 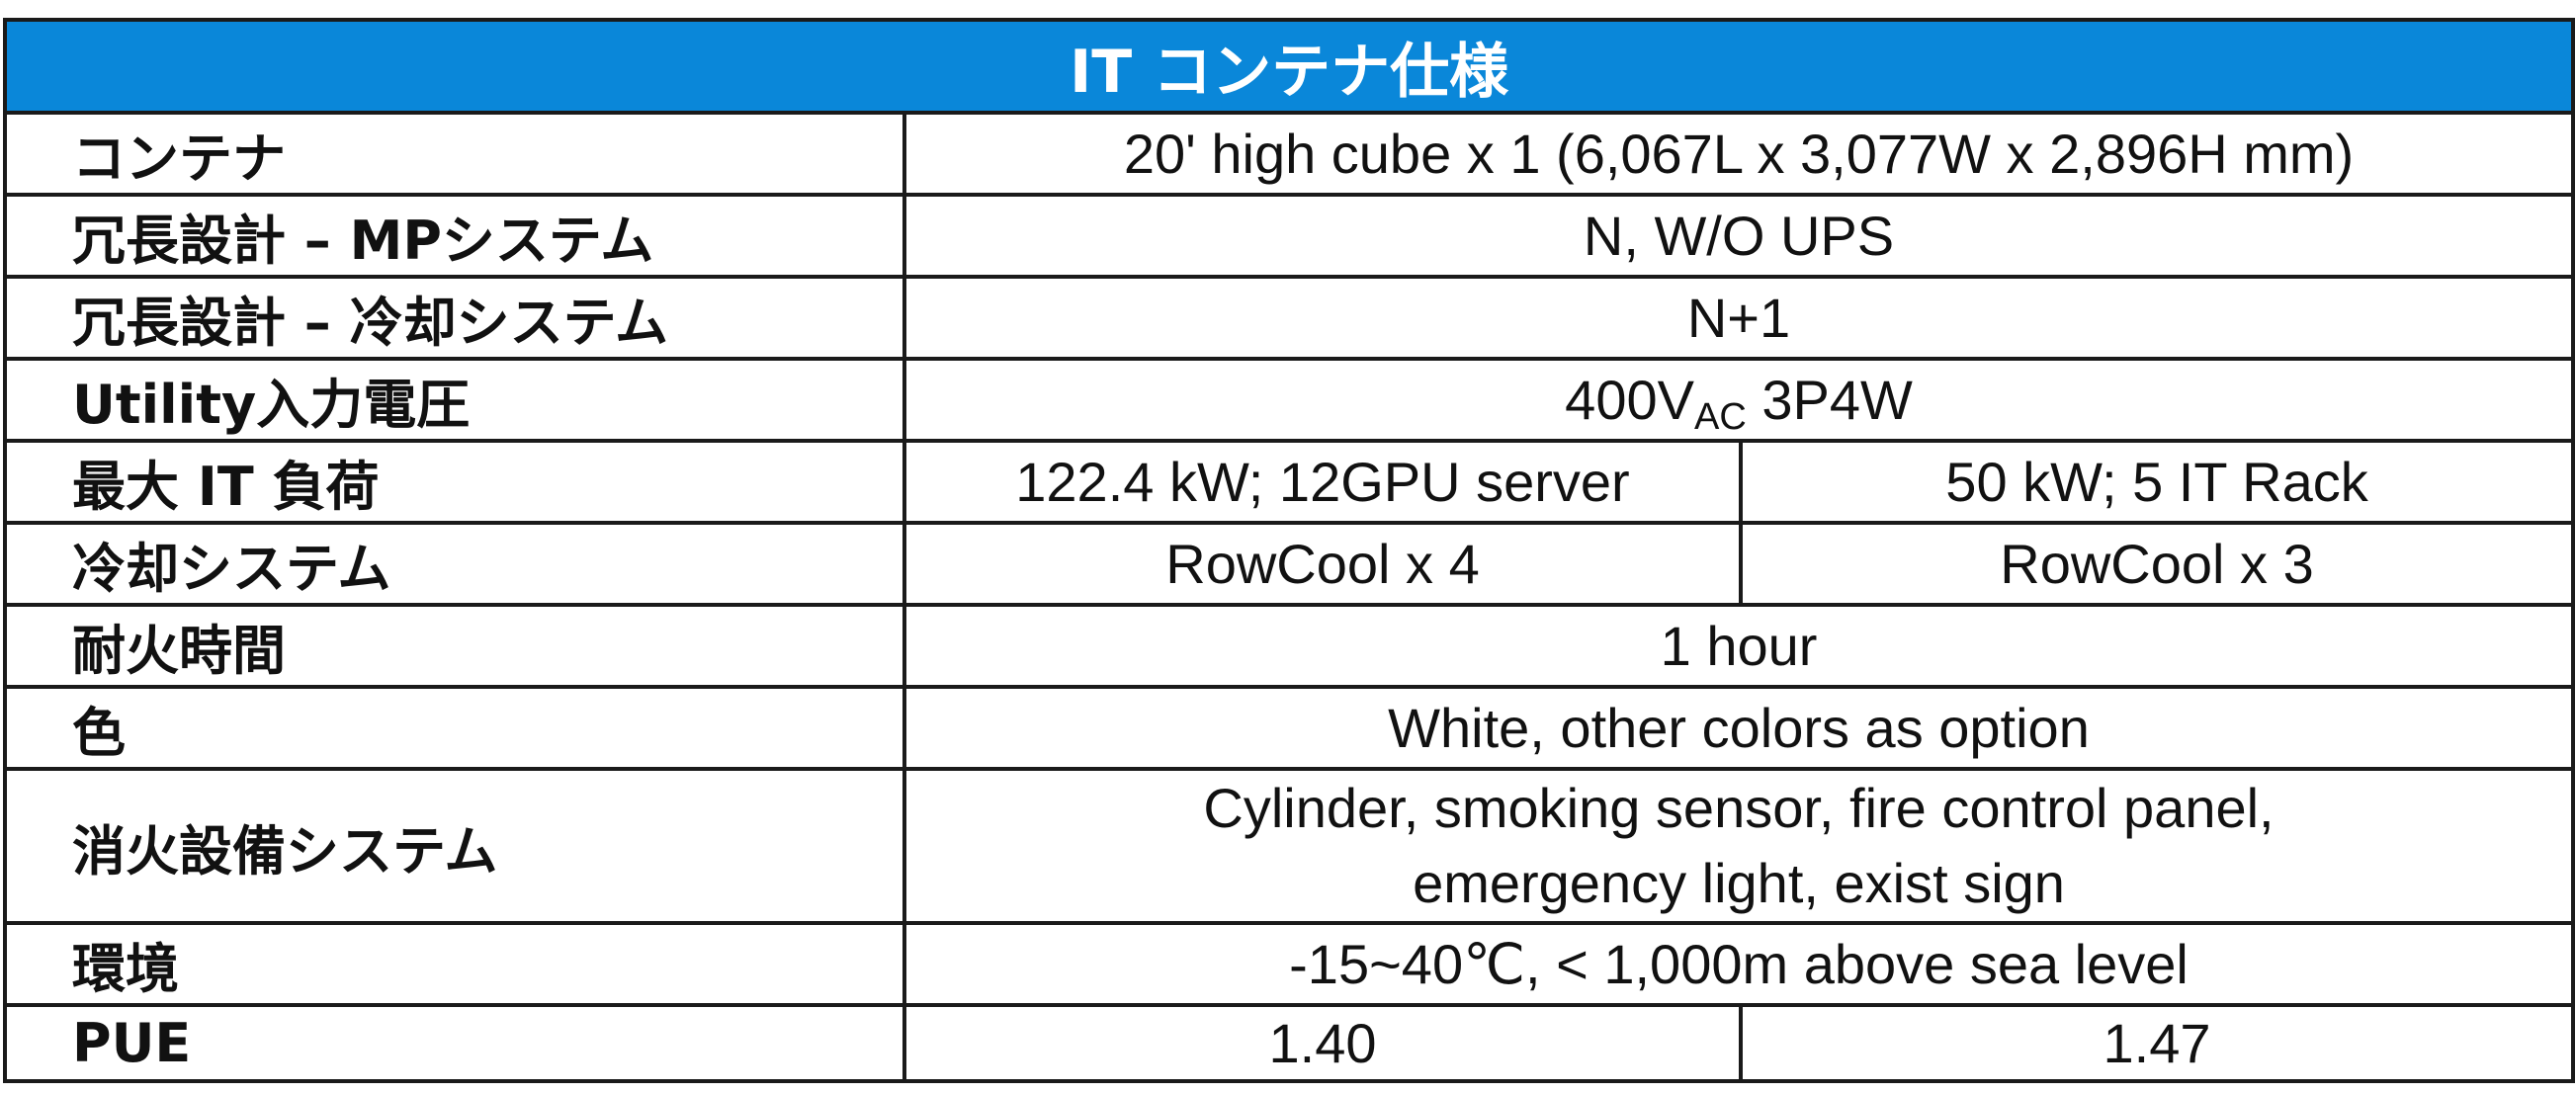 I want to click on table-row: 冗長設計 – 冷却システム N+1, so click(x=1289, y=318).